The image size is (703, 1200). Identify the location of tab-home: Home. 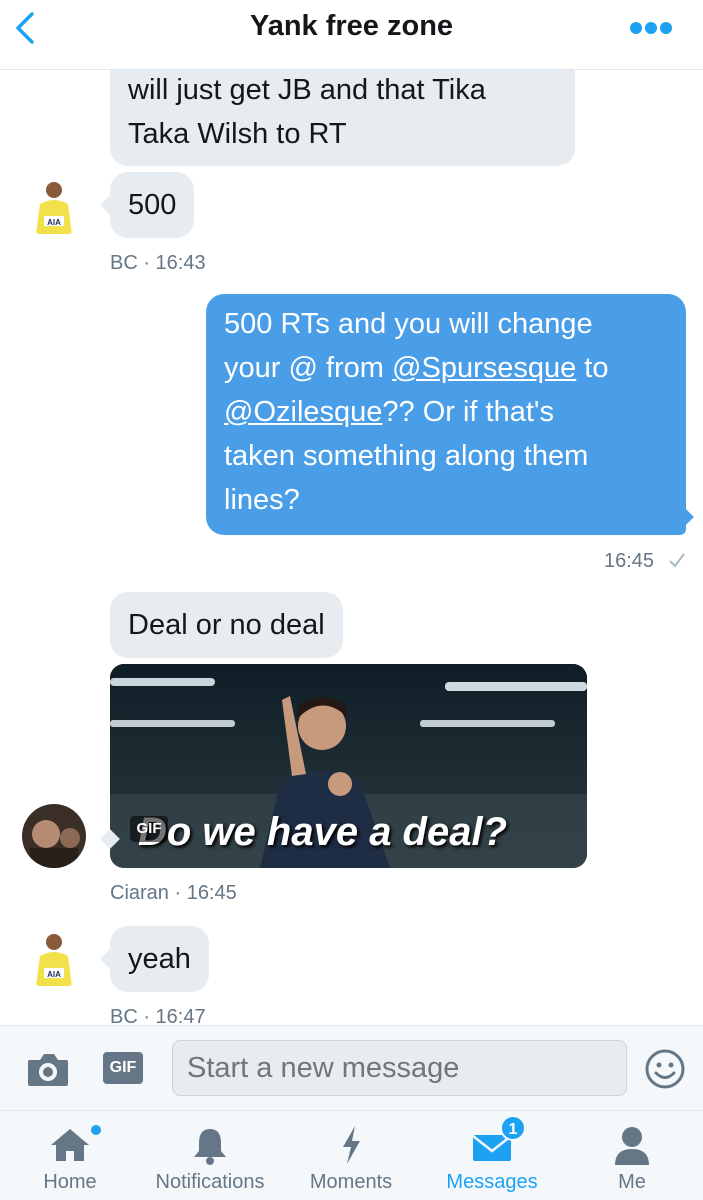
(70, 1155).